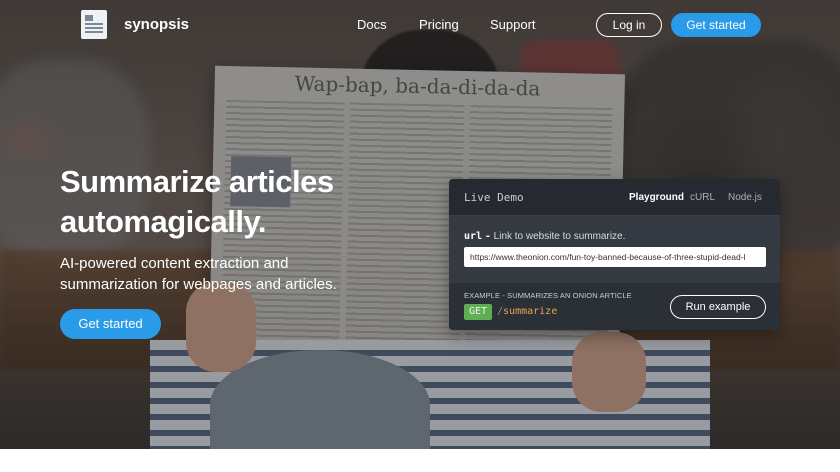 Image resolution: width=840 pixels, height=472 pixels. Describe the element at coordinates (656, 197) in the screenshot. I see `tab-playground: Playground` at that location.